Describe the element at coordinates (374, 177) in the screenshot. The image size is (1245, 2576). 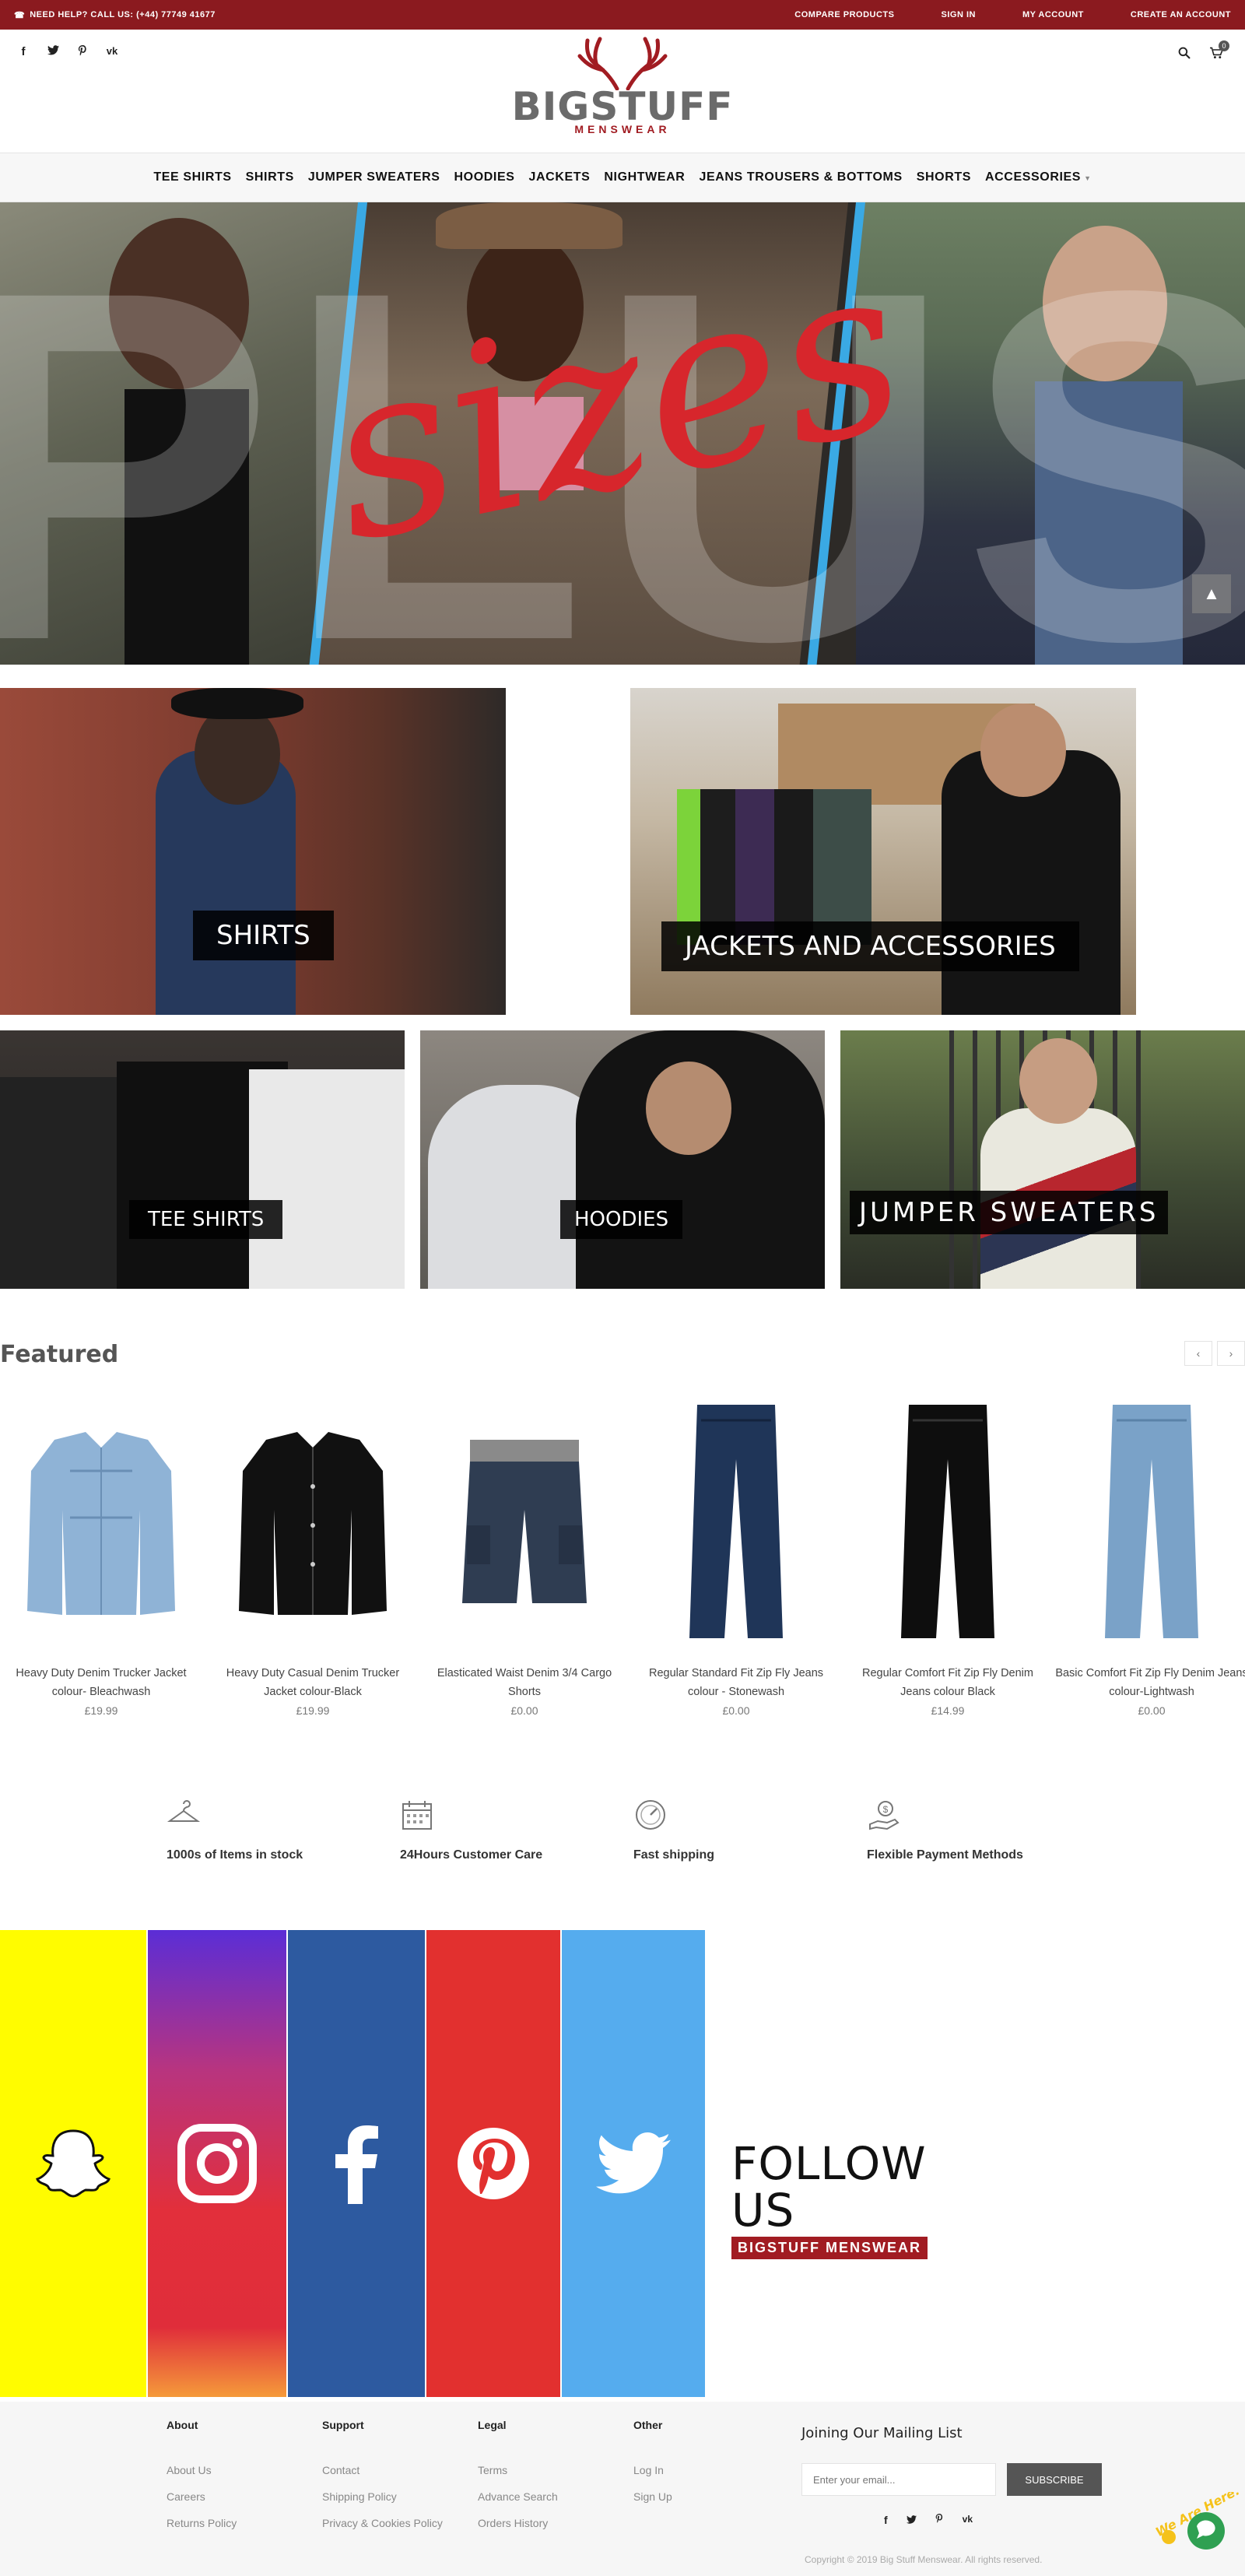
I see `nav-jumper-sweaters: JUMPER SWEATERS` at that location.